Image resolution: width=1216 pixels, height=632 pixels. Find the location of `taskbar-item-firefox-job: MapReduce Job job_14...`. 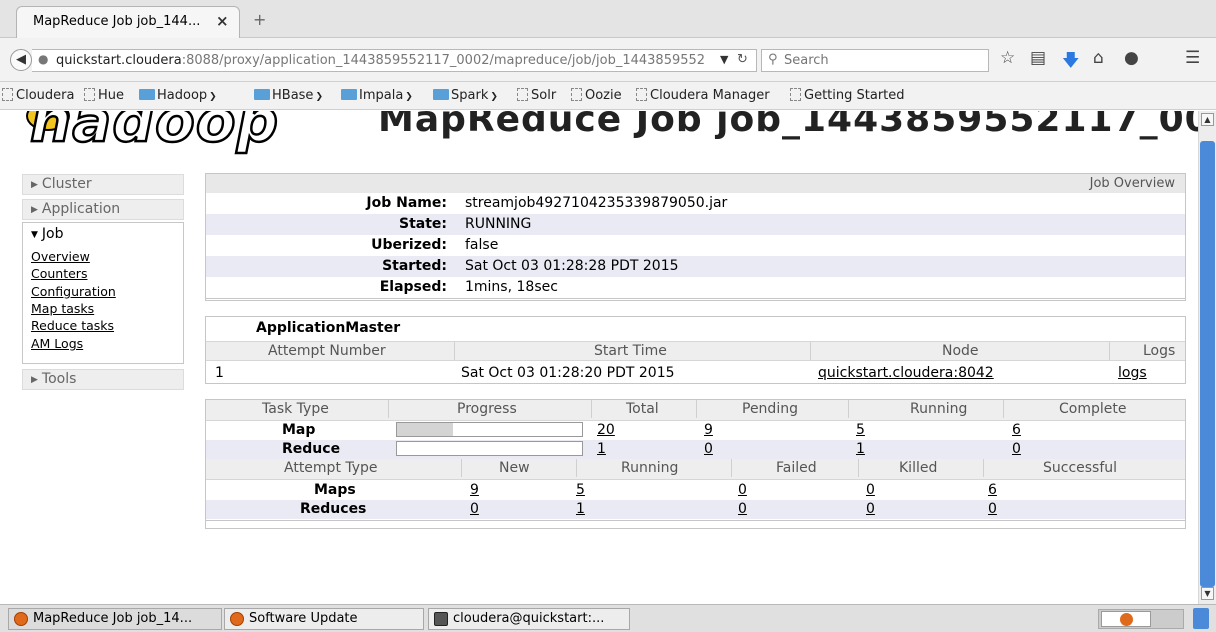

taskbar-item-firefox-job: MapReduce Job job_14... is located at coordinates (115, 619).